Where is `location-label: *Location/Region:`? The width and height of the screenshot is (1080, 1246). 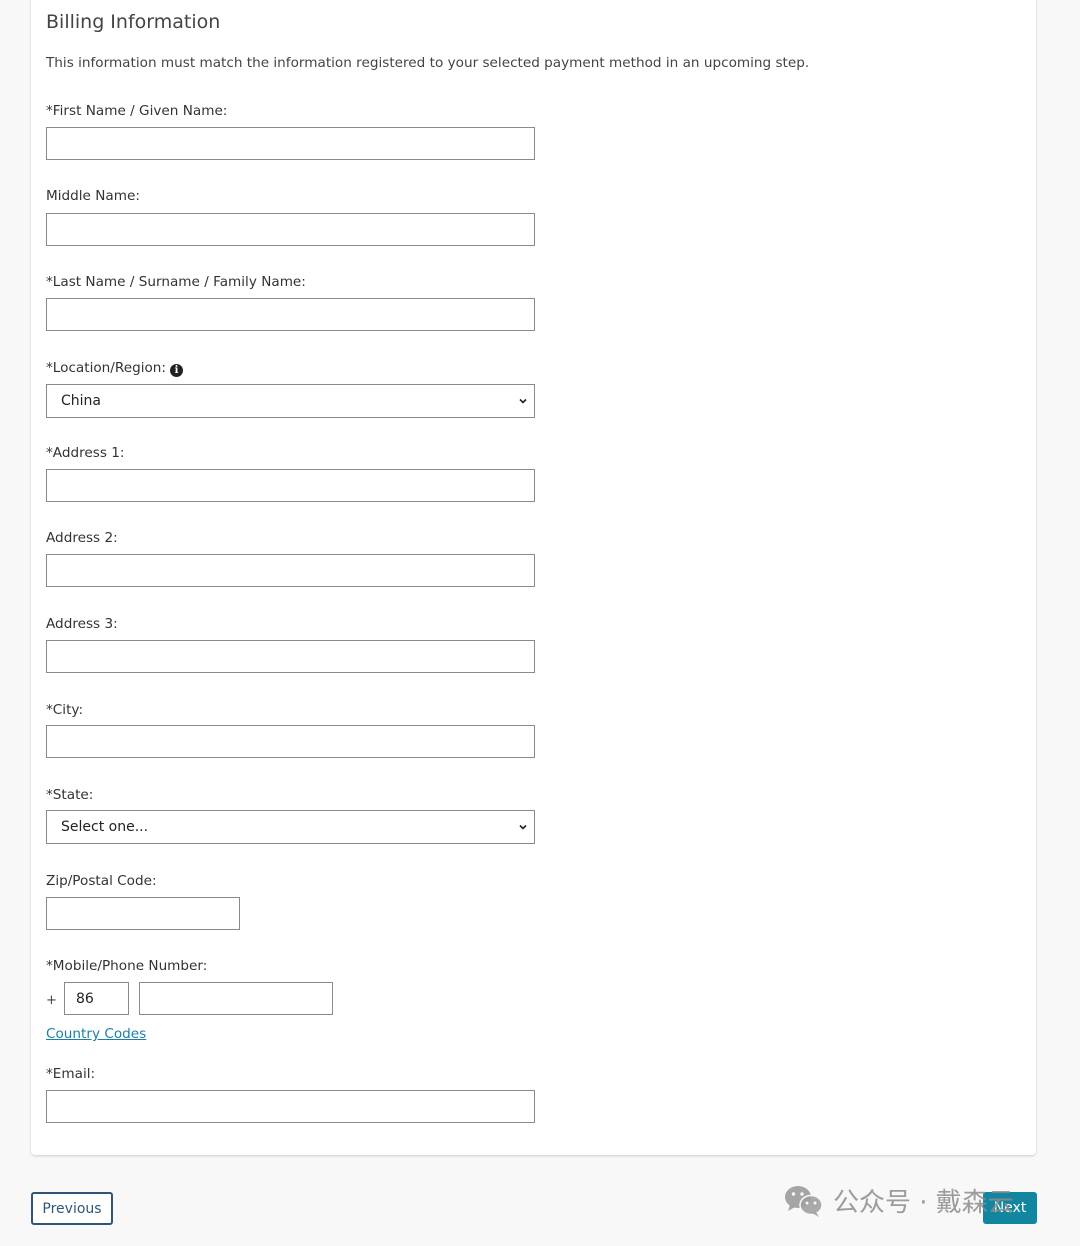 location-label: *Location/Region: is located at coordinates (106, 368).